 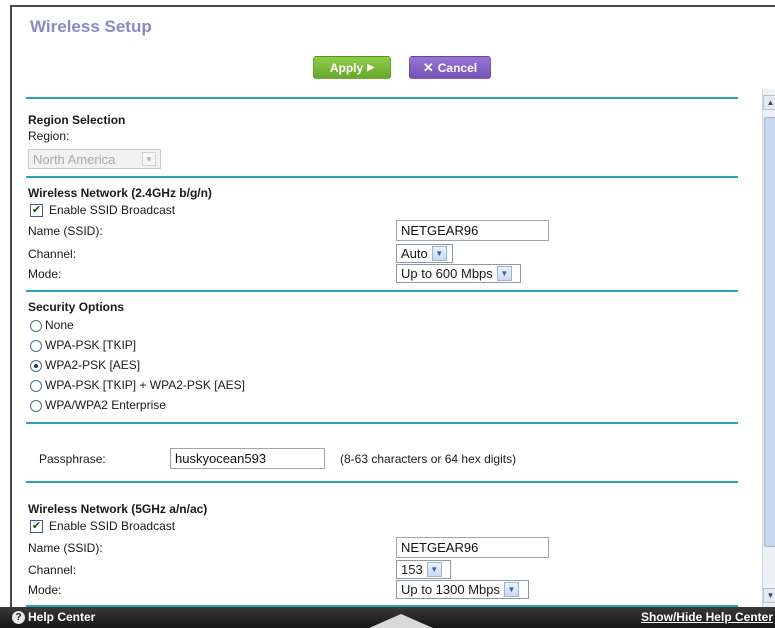 What do you see at coordinates (52, 570) in the screenshot?
I see `wireless5-channel-label: Channel:` at bounding box center [52, 570].